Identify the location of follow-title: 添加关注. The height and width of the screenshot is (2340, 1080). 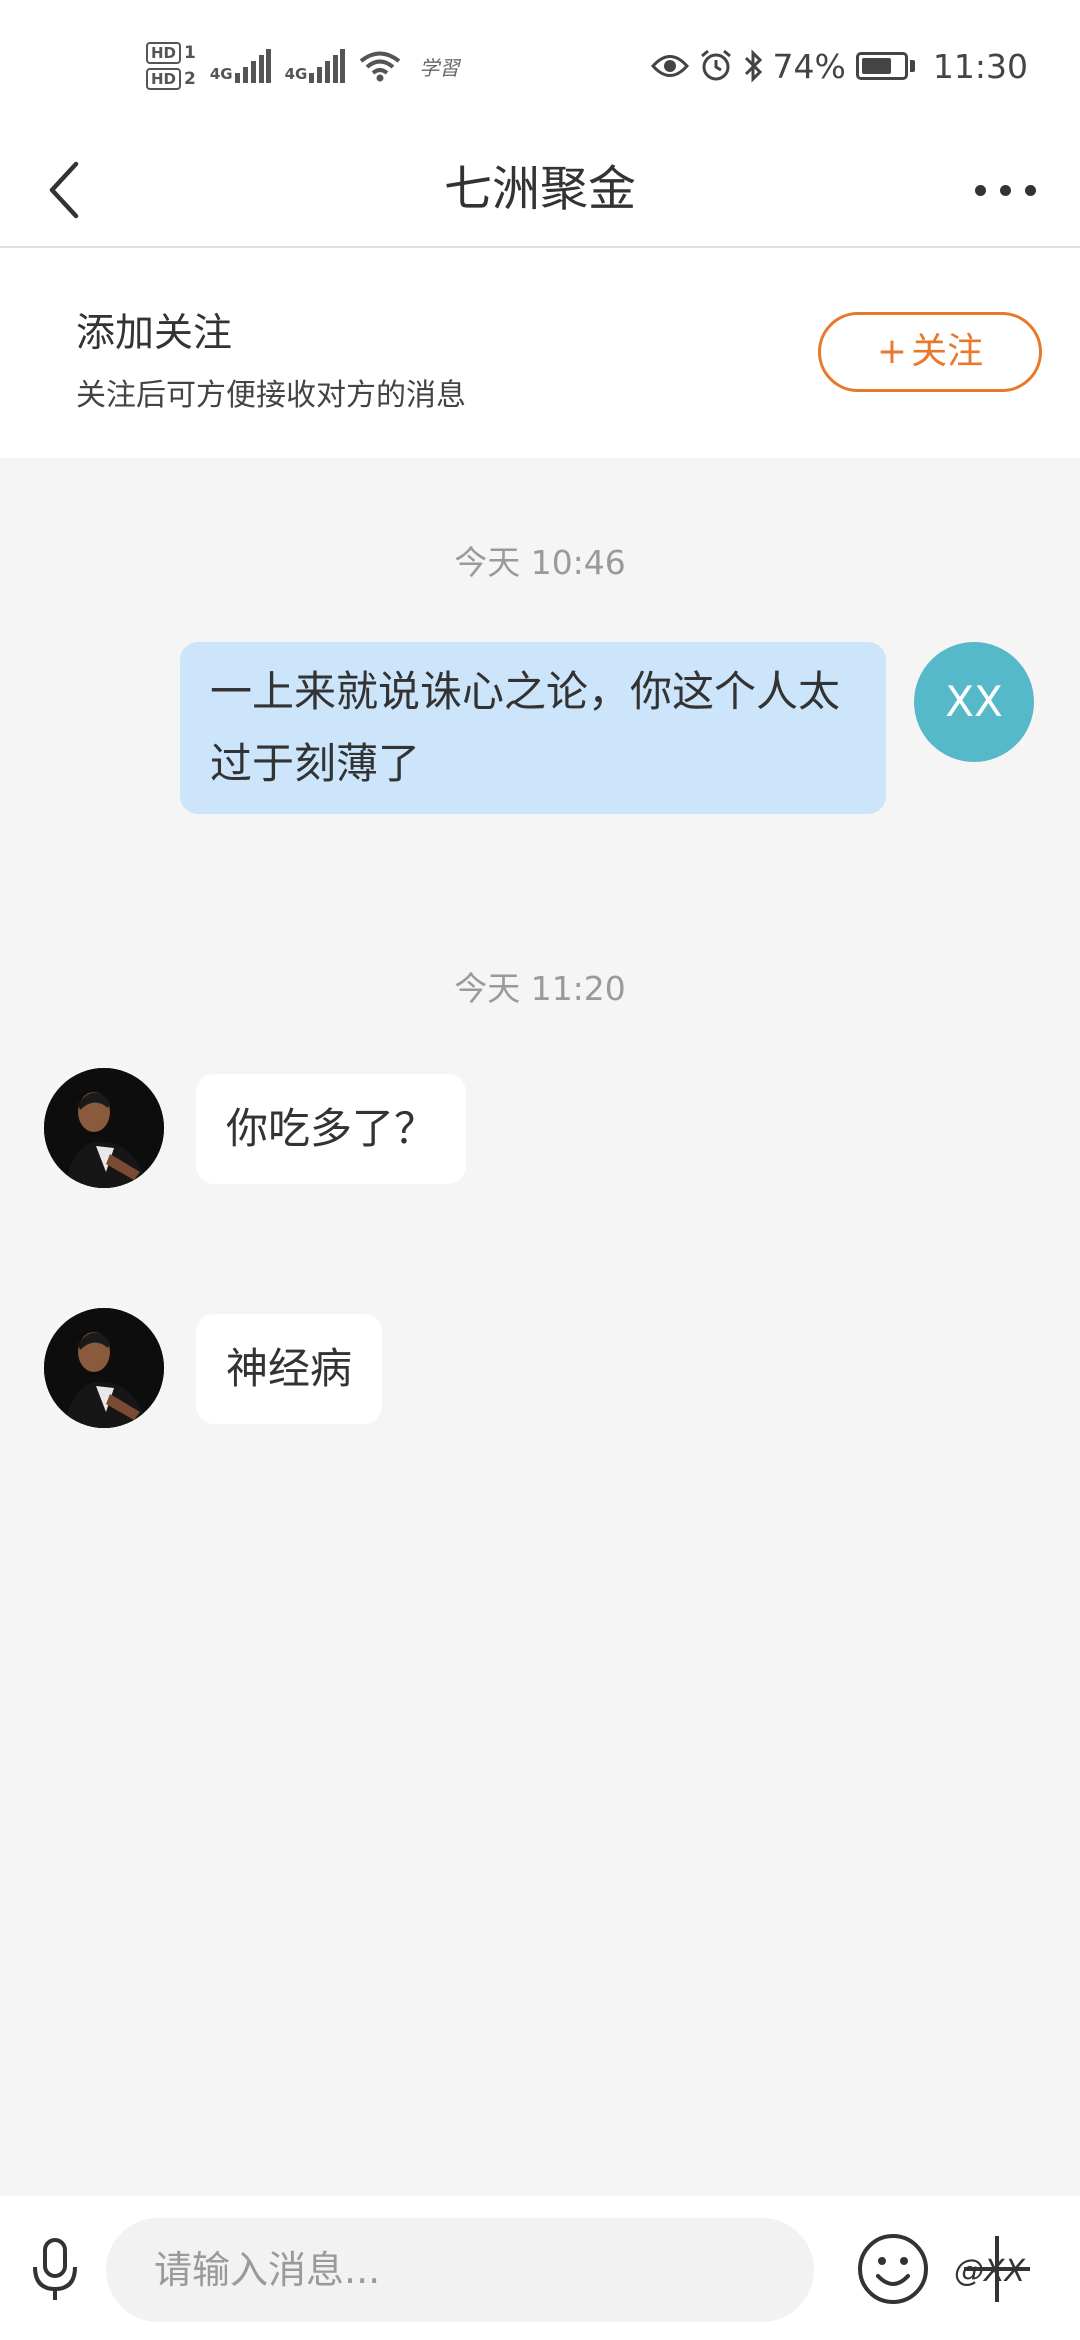
(154, 333).